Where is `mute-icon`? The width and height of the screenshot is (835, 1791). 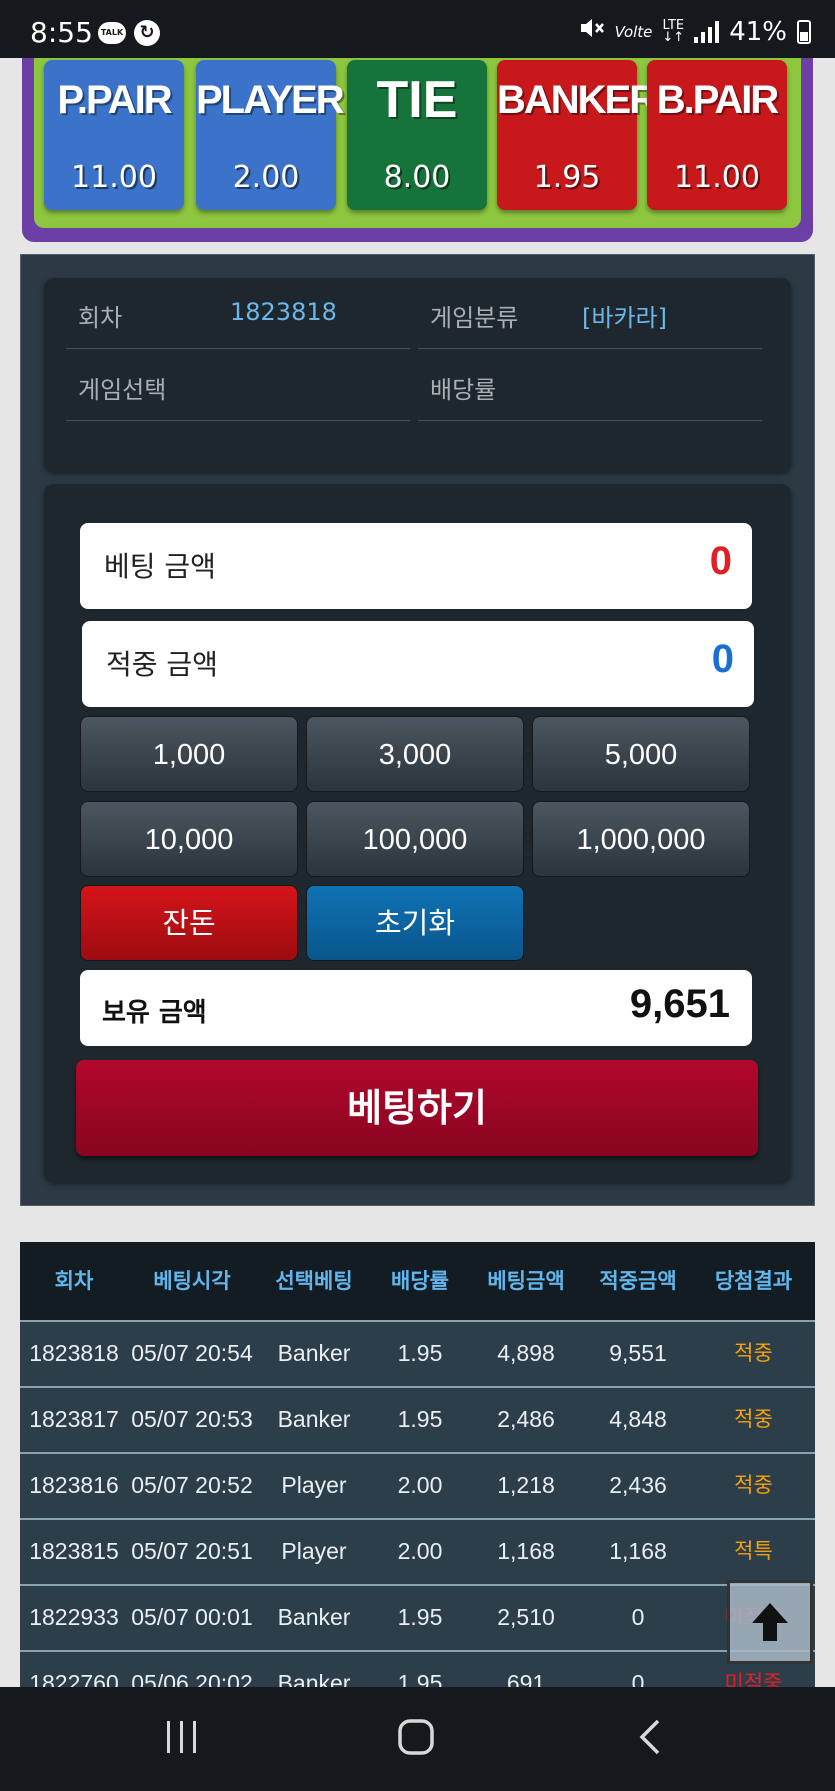 mute-icon is located at coordinates (592, 31).